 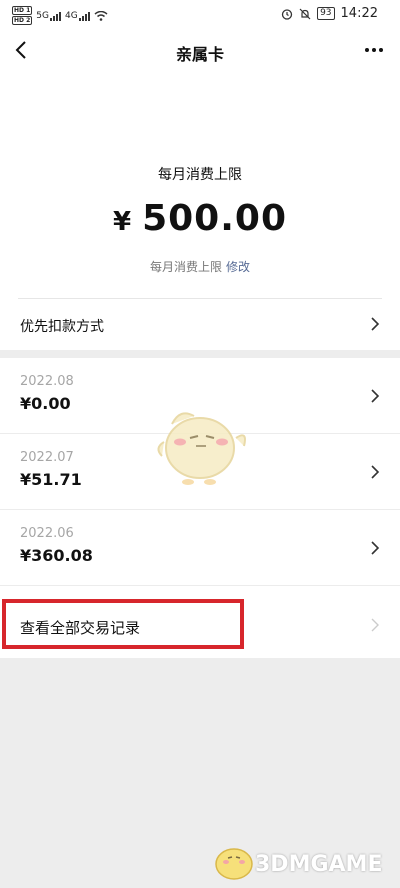 I want to click on wifi-icon, so click(x=101, y=15).